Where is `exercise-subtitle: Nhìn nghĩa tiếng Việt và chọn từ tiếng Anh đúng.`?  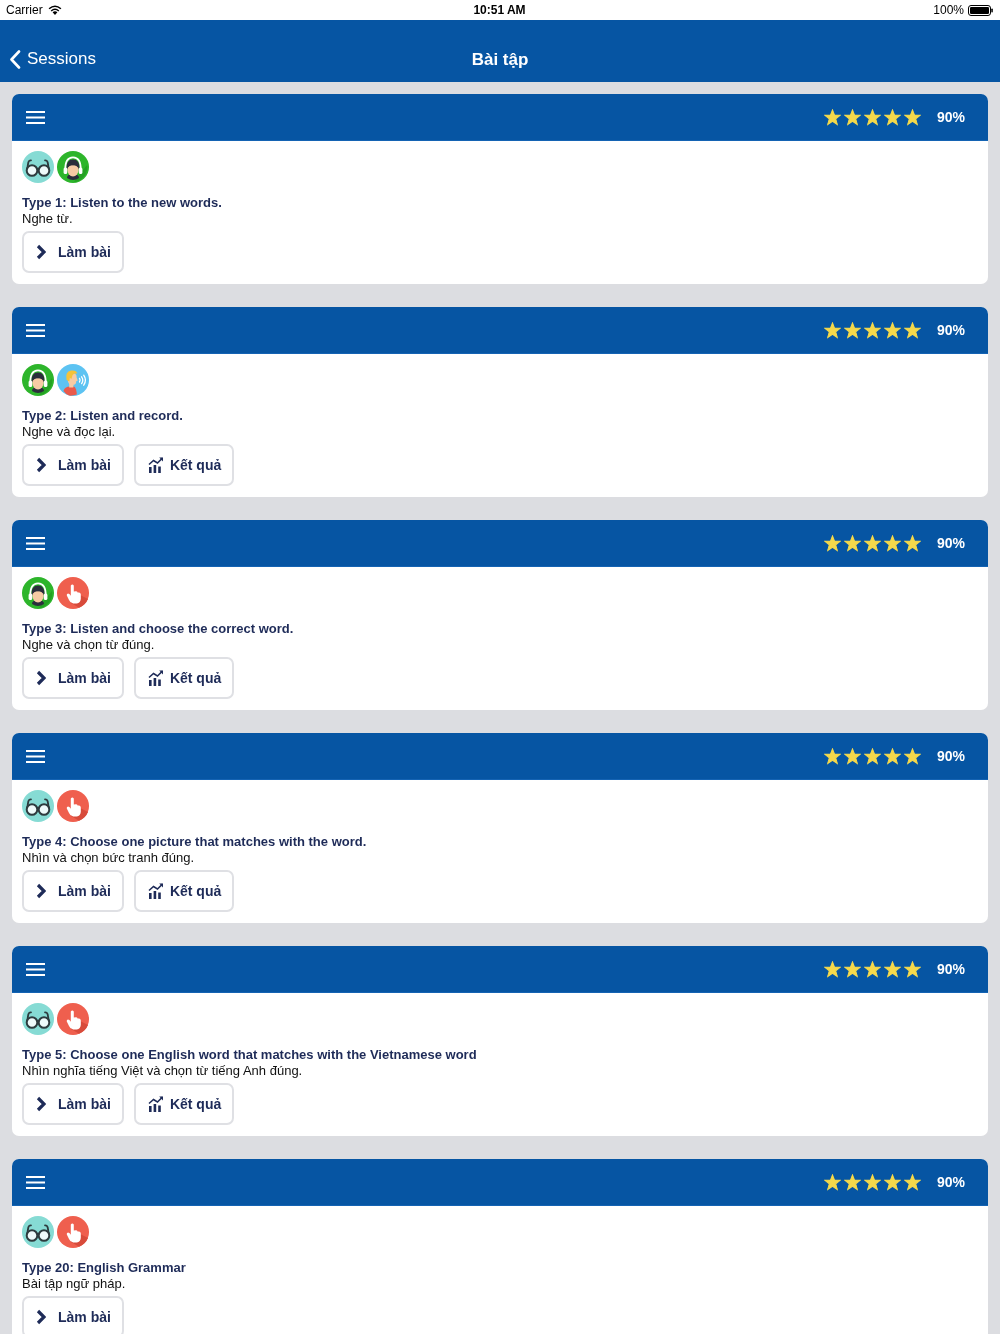 exercise-subtitle: Nhìn nghĩa tiếng Việt và chọn từ tiếng Anh đúng. is located at coordinates (162, 1071).